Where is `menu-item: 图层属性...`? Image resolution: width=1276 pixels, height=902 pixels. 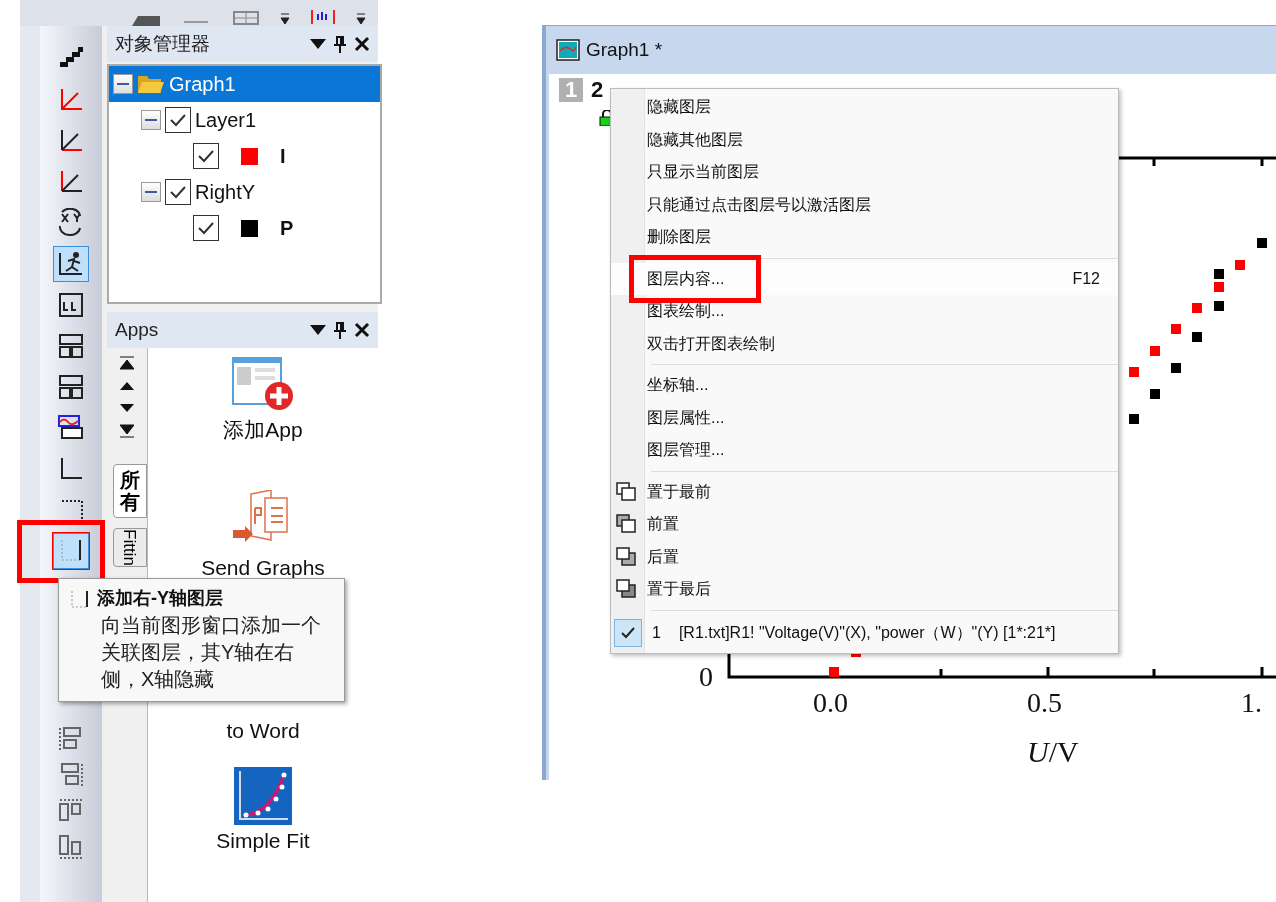 menu-item: 图层属性... is located at coordinates (864, 417).